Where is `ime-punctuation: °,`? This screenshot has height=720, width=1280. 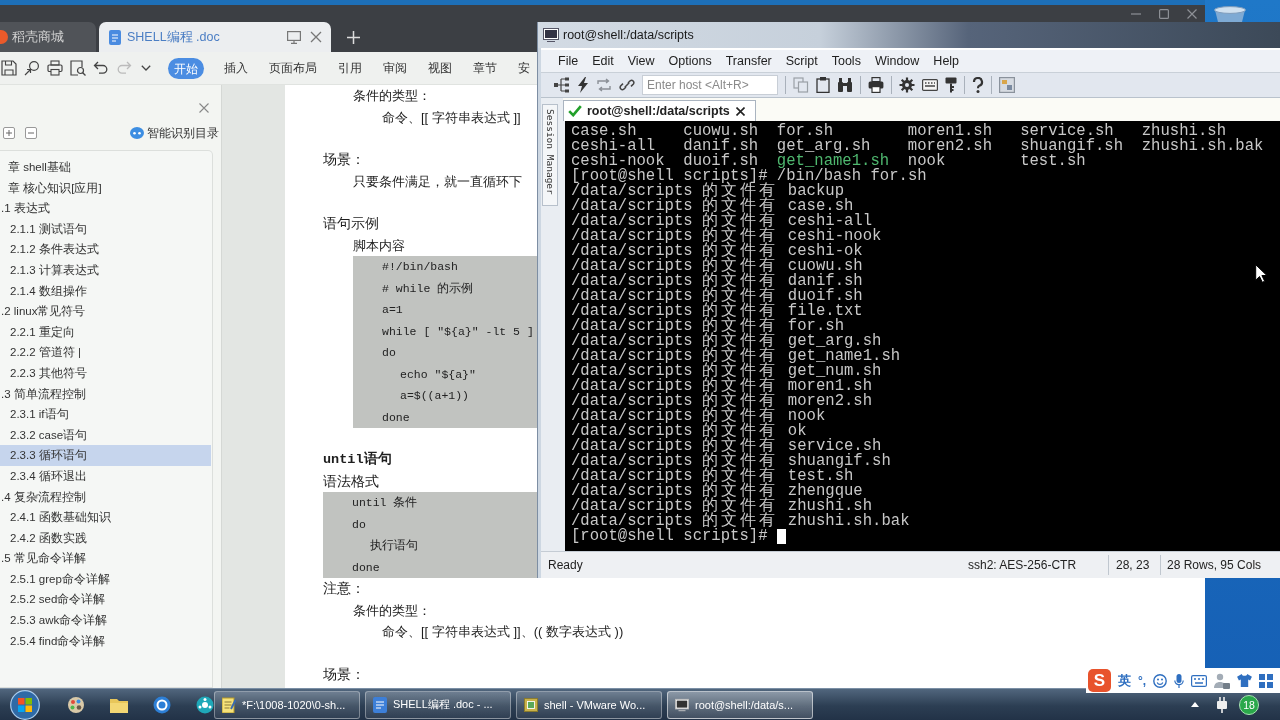 ime-punctuation: °, is located at coordinates (1142, 680).